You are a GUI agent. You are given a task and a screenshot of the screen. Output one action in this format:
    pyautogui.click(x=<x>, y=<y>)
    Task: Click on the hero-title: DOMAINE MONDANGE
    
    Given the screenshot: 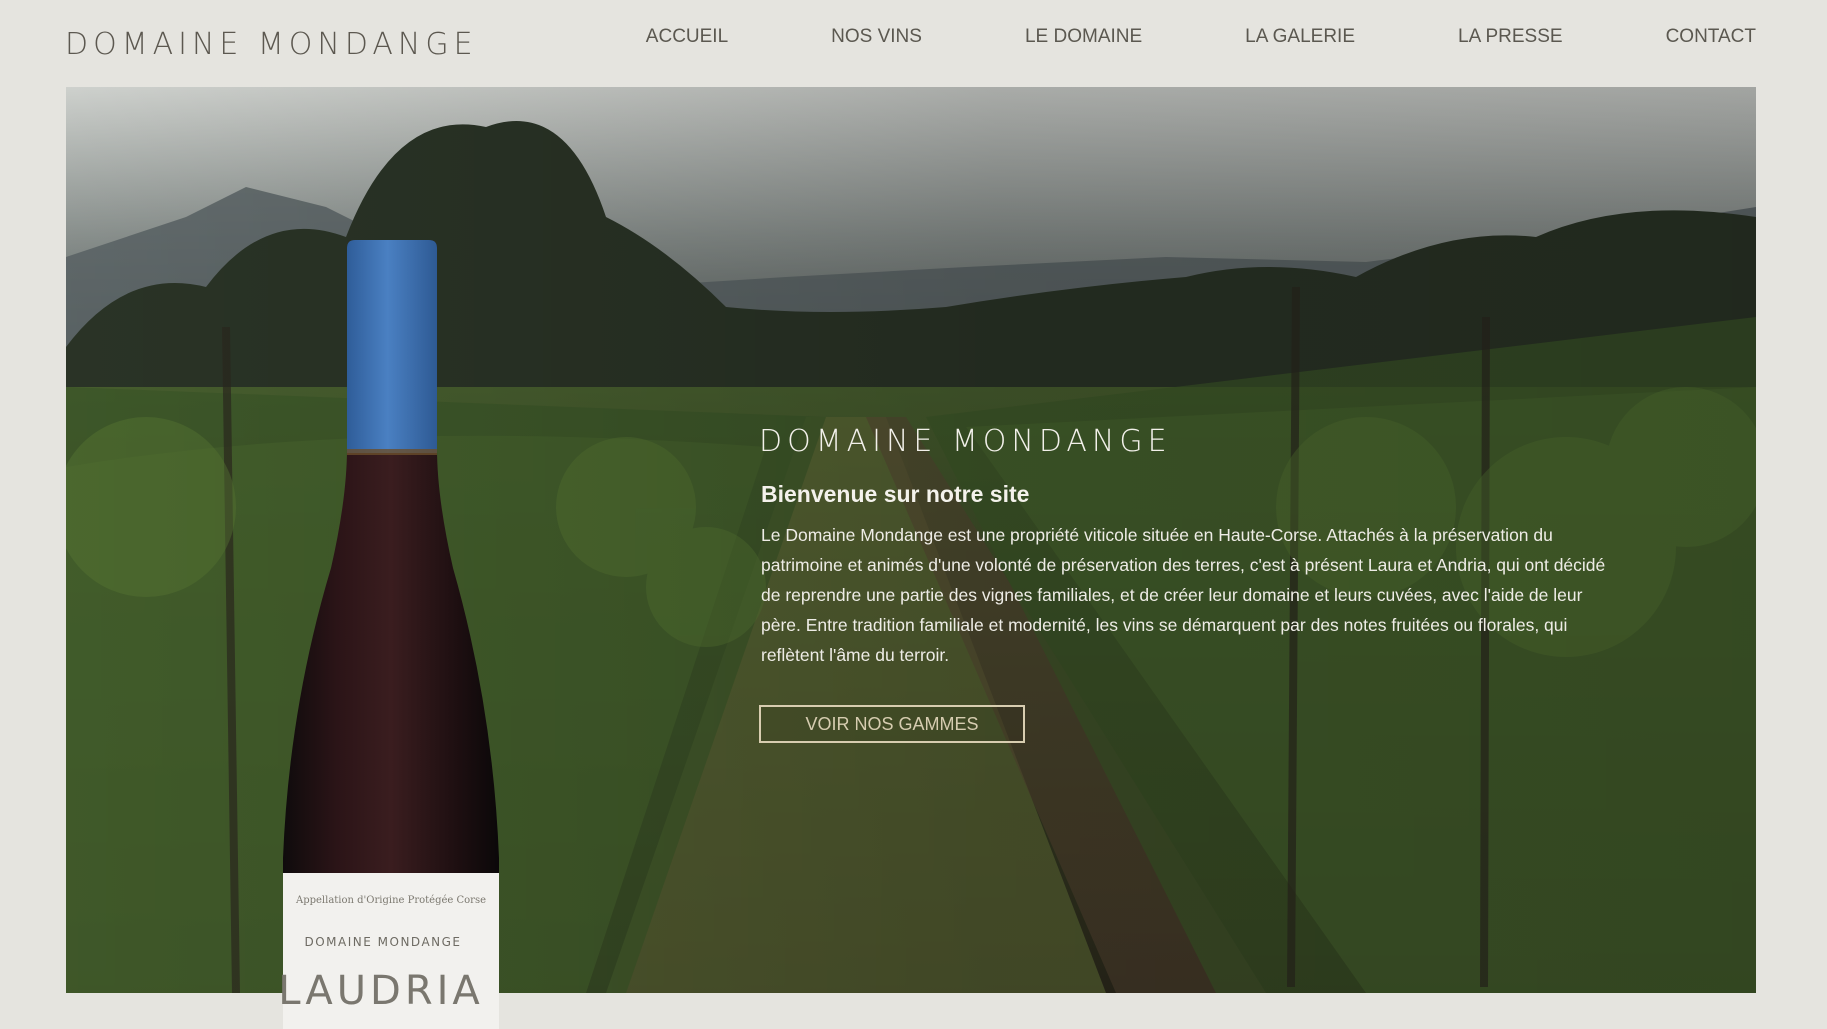 What is the action you would take?
    pyautogui.click(x=965, y=441)
    